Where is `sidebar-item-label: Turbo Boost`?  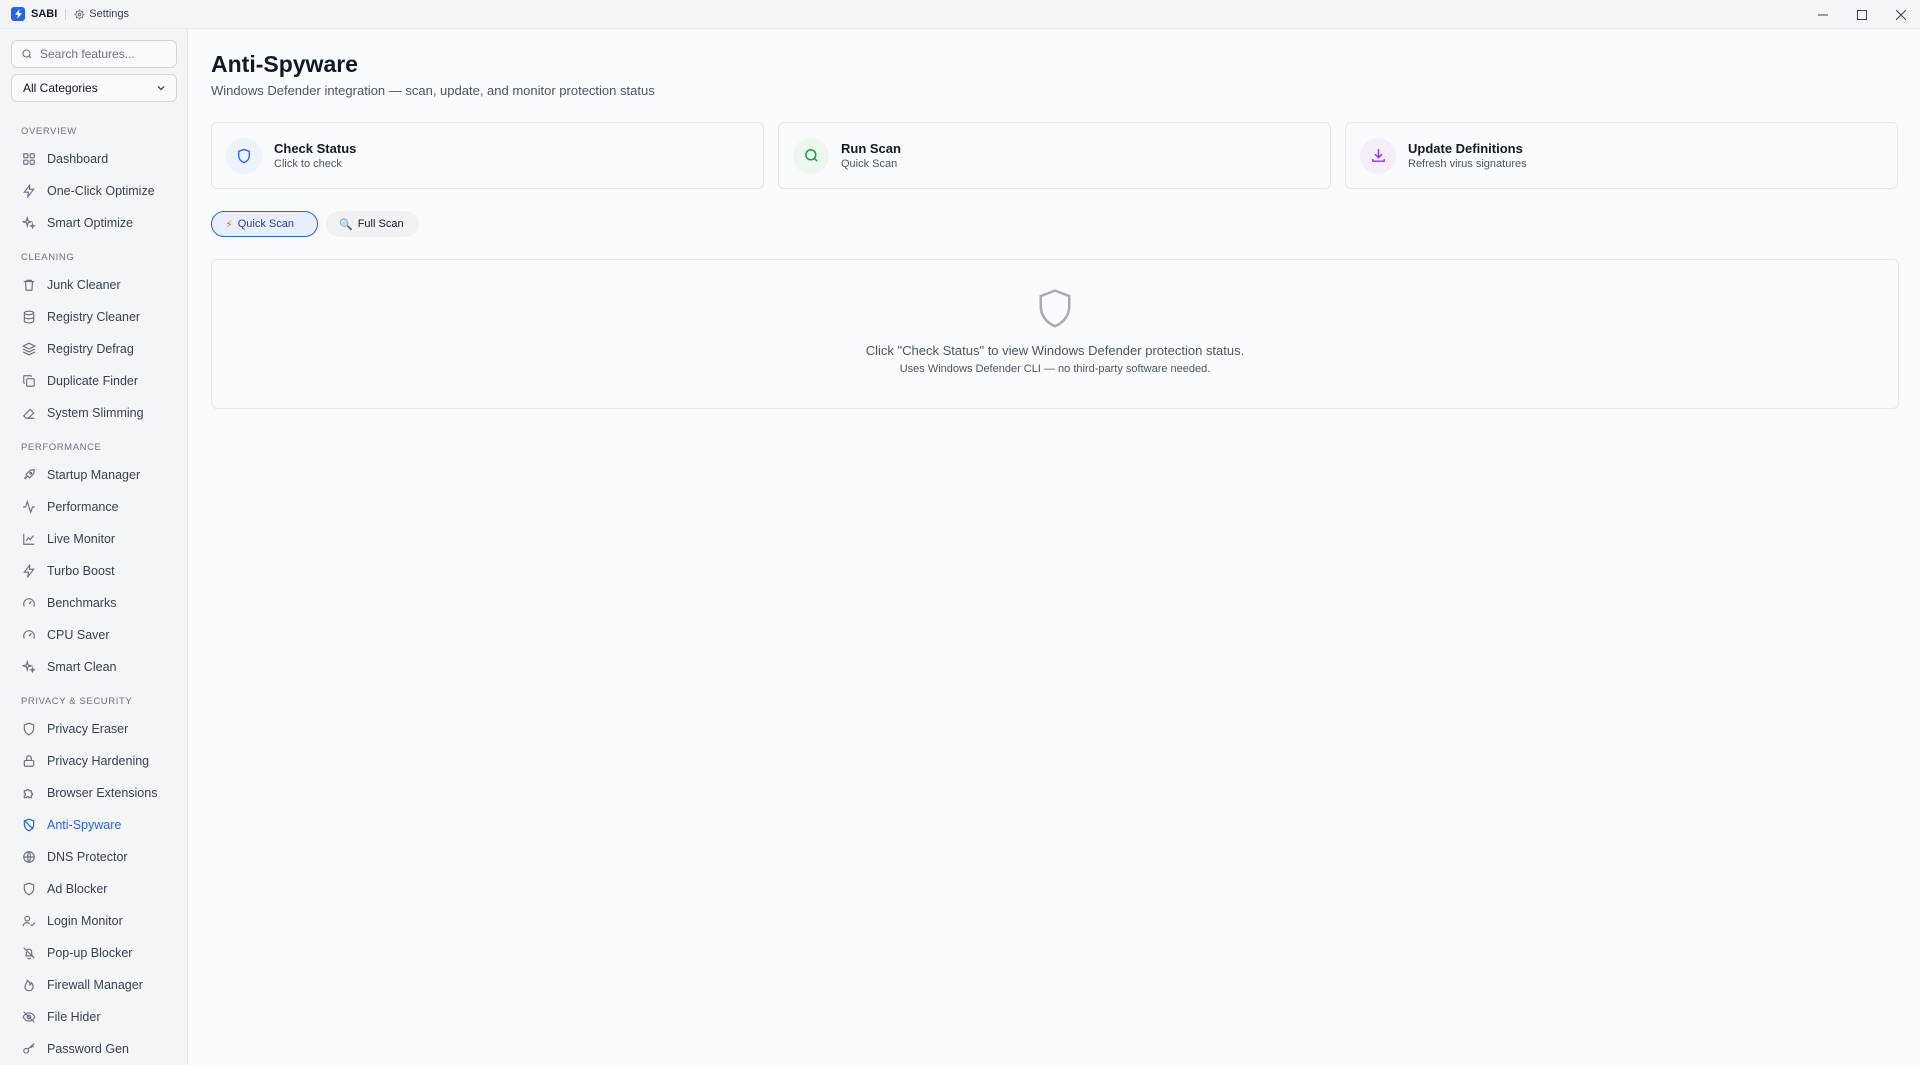 sidebar-item-label: Turbo Boost is located at coordinates (81, 571).